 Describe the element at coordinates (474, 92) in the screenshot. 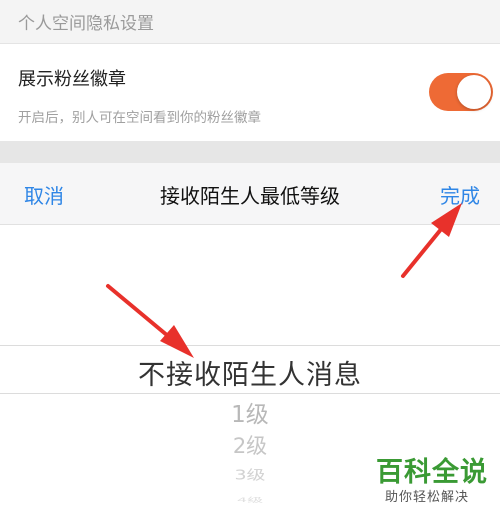

I see `toggle-knob` at that location.